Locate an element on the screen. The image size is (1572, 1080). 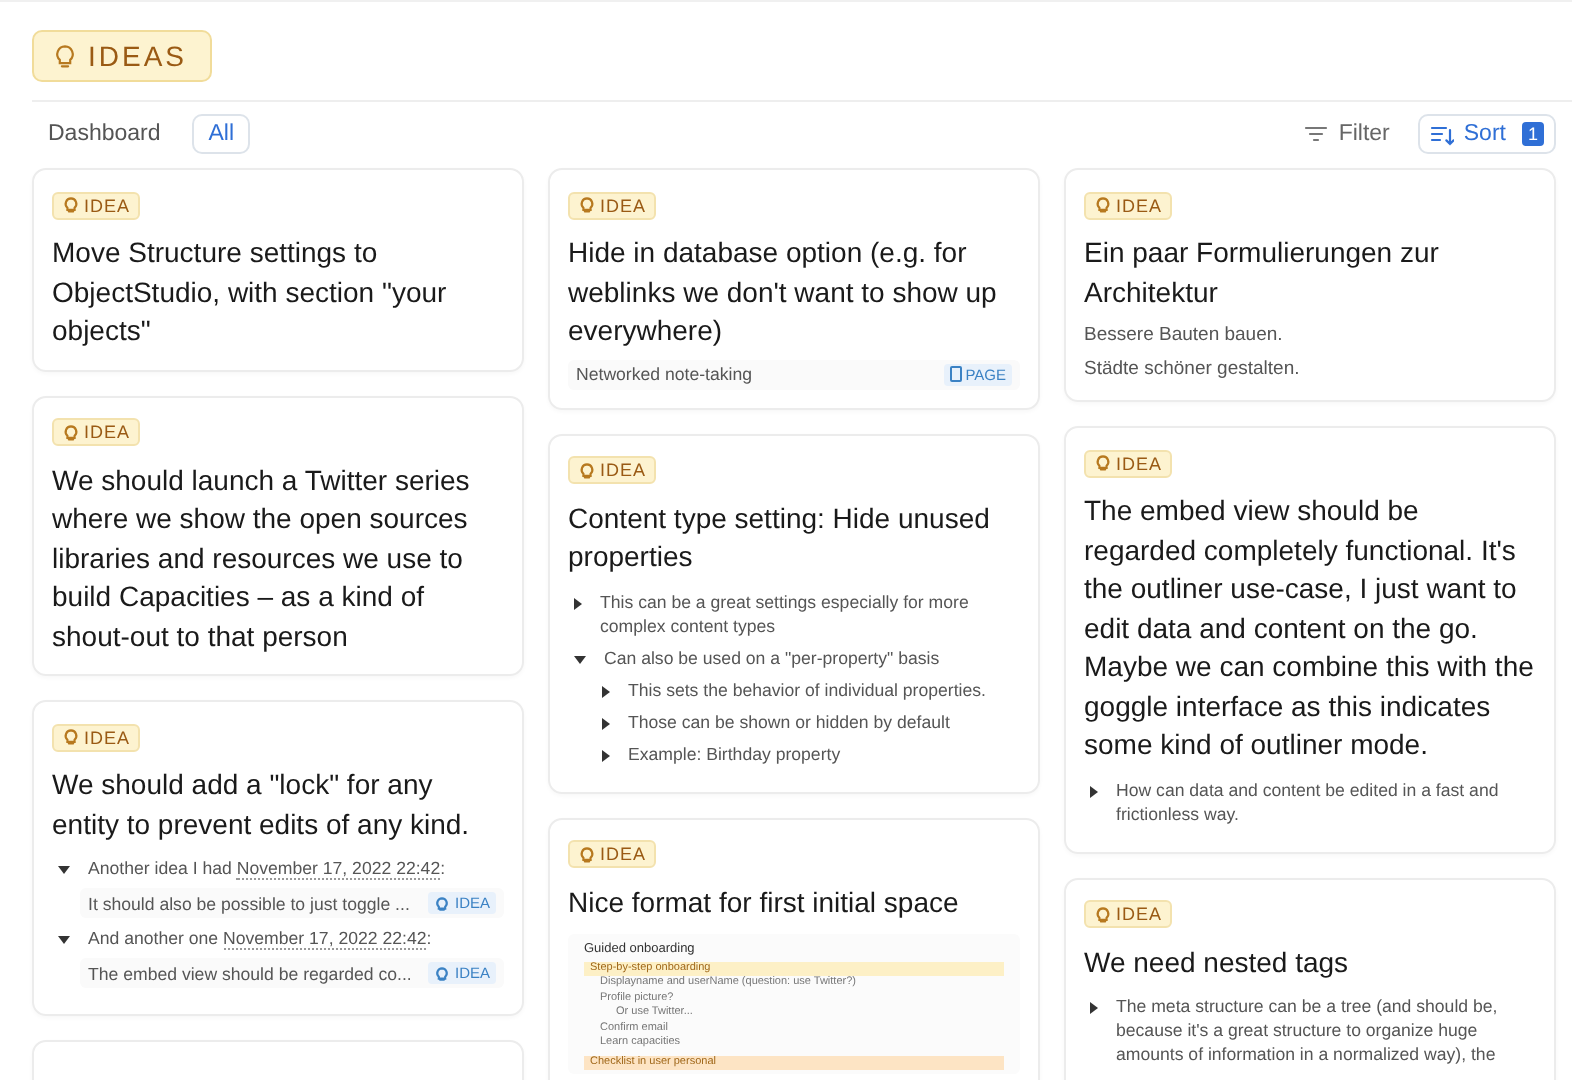
sort-button: Sort 1 is located at coordinates (1486, 134).